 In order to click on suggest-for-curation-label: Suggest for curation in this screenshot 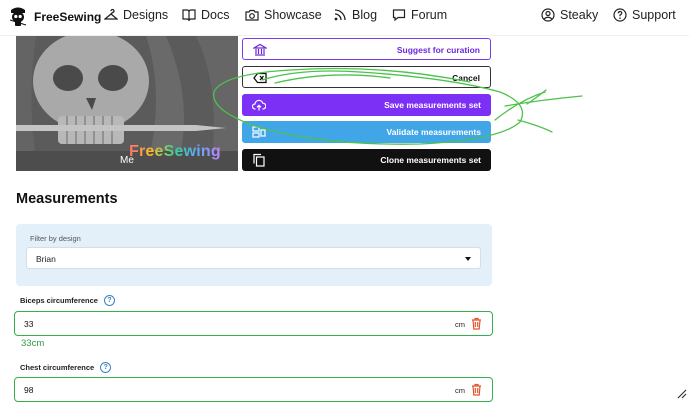, I will do `click(438, 50)`.